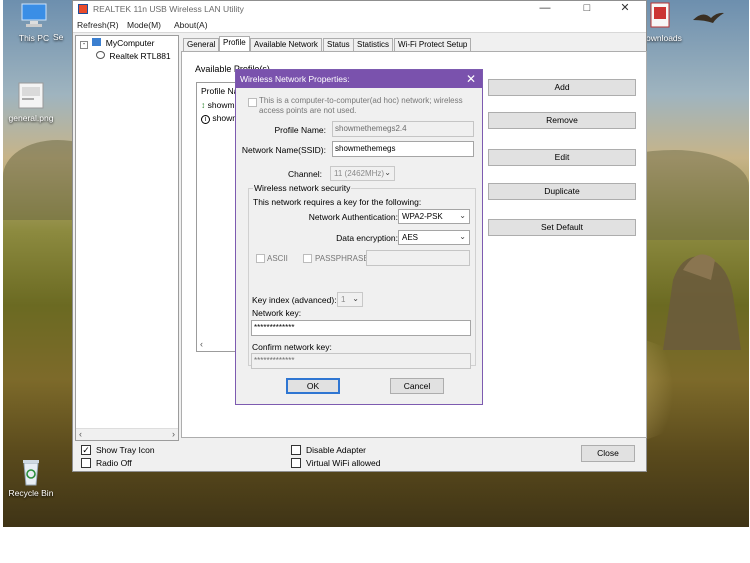 The height and width of the screenshot is (563, 750). What do you see at coordinates (562, 120) in the screenshot?
I see `remove-button: Remove` at bounding box center [562, 120].